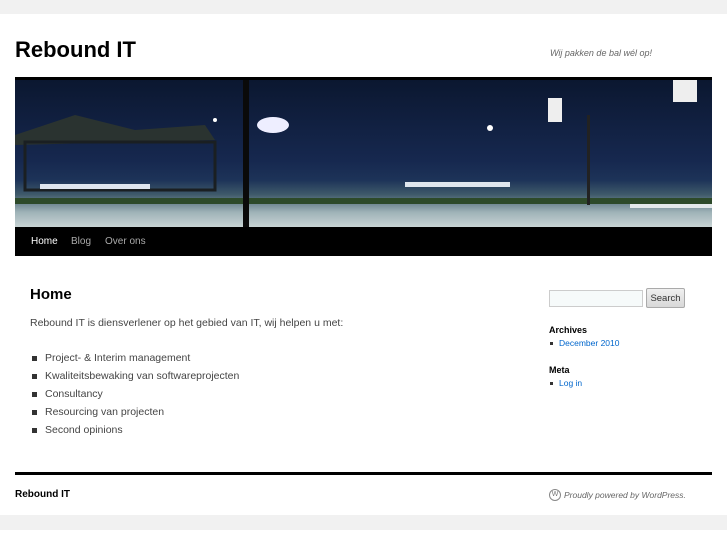  Describe the element at coordinates (555, 495) in the screenshot. I see `wordpress-icon: W` at that location.